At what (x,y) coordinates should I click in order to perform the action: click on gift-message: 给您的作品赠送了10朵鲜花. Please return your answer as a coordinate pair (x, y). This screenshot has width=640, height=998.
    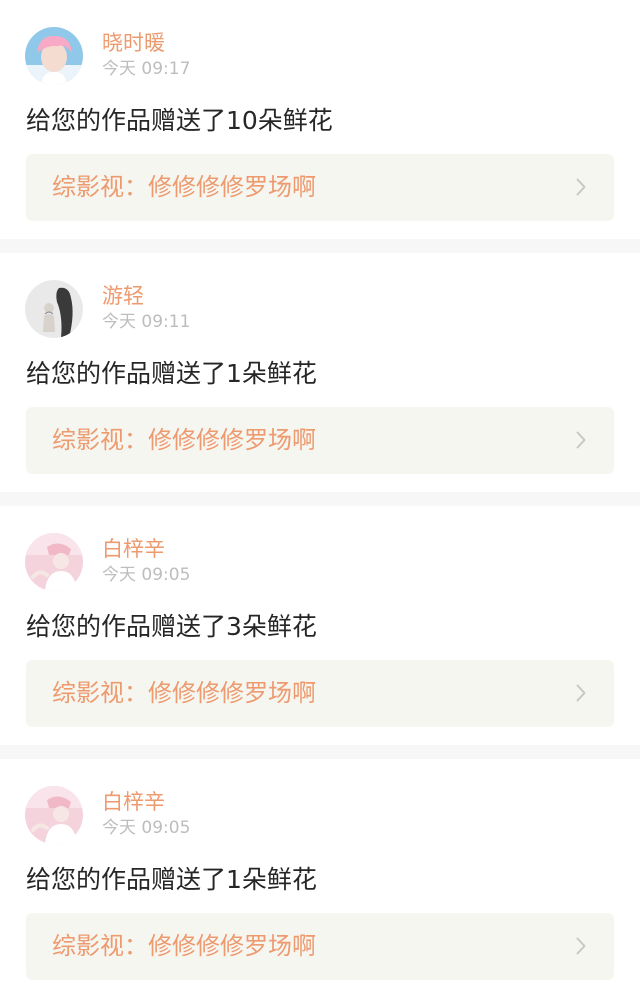
    Looking at the image, I should click on (179, 120).